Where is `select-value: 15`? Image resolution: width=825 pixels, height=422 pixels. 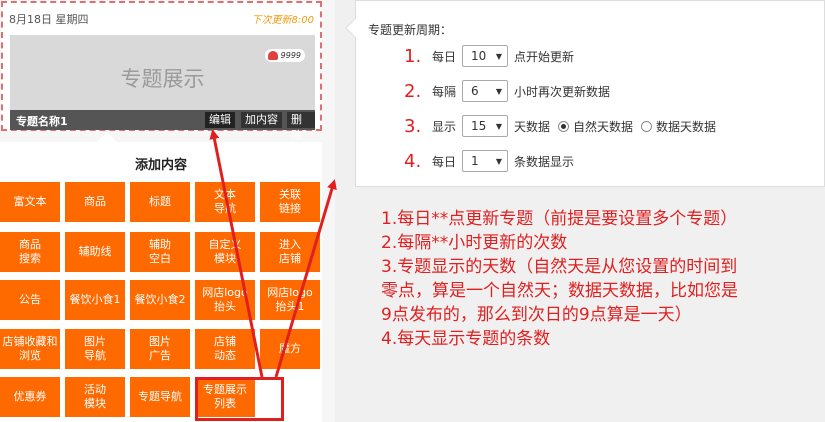
select-value: 15 is located at coordinates (479, 126).